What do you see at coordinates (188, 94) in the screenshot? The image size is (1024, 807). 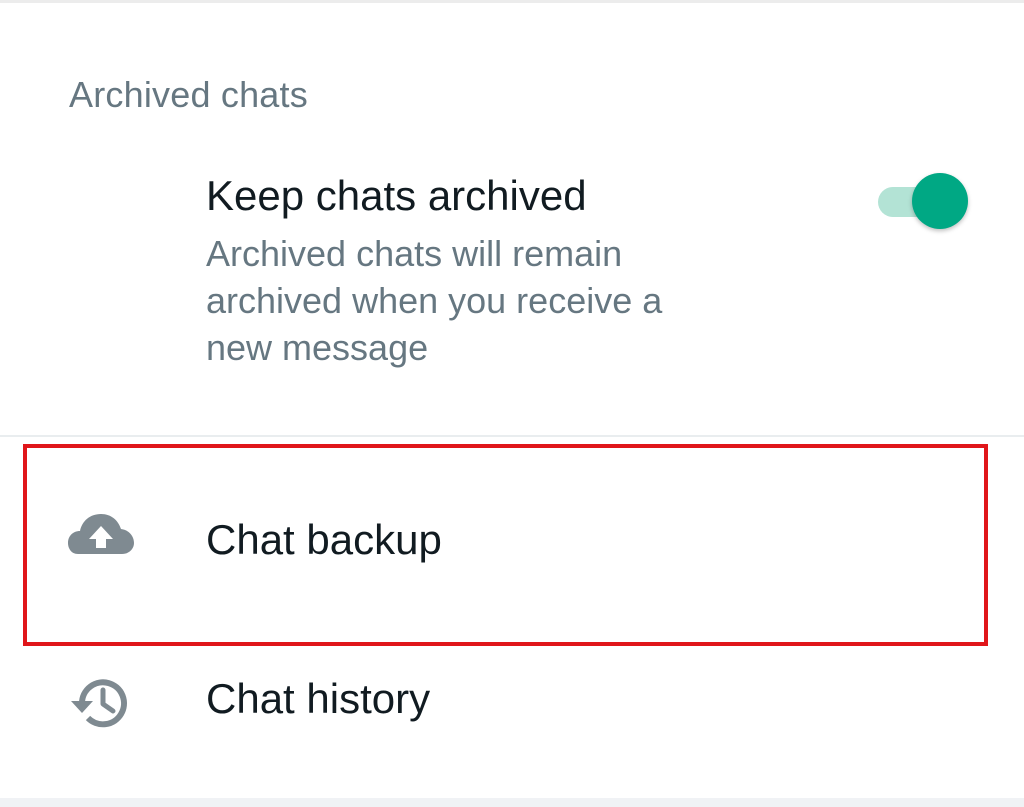 I see `section-header-archived-chats: Archived chats` at bounding box center [188, 94].